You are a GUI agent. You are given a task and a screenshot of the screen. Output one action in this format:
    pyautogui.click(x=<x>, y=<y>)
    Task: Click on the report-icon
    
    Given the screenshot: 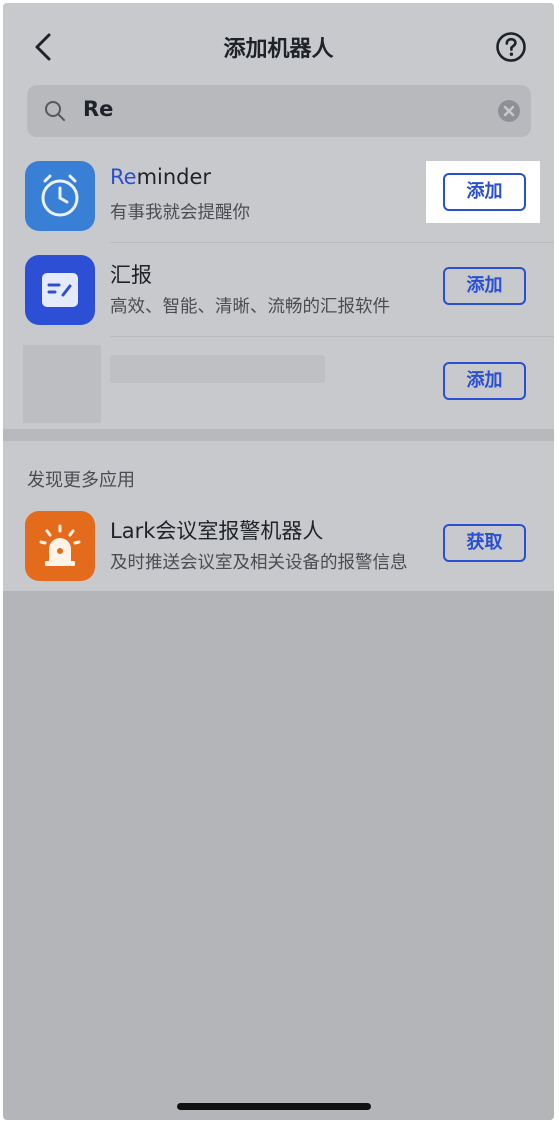 What is the action you would take?
    pyautogui.click(x=60, y=290)
    